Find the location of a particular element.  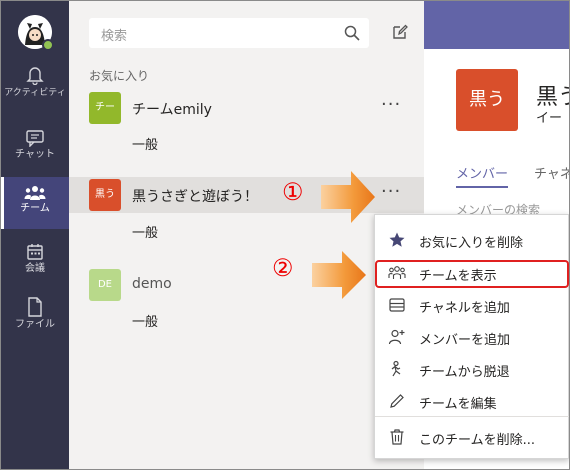

top-bar is located at coordinates (496, 25).